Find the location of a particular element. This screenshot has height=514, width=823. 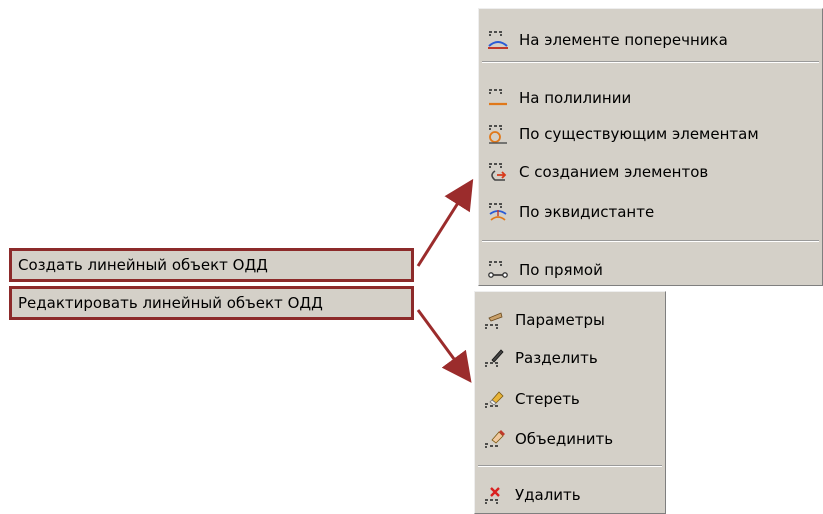

menu-item-delete: Удалить is located at coordinates (570, 495).